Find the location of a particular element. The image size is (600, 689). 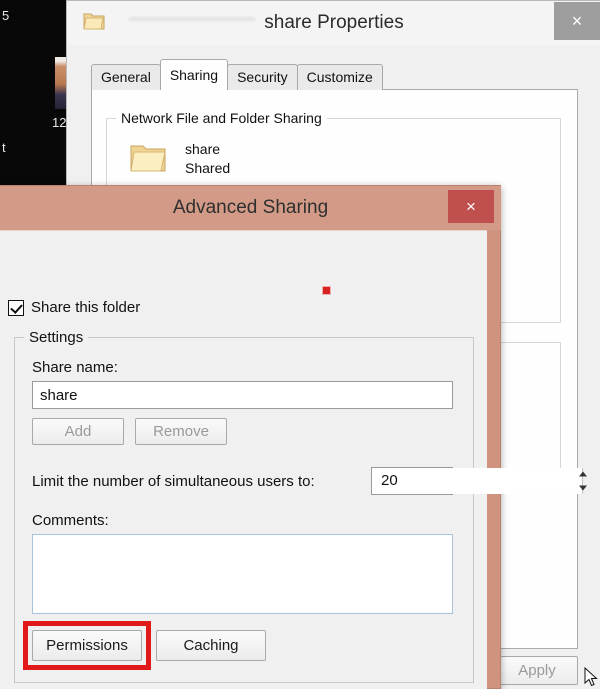

share-this-folder-checkbox: Share this folder is located at coordinates (74, 307).